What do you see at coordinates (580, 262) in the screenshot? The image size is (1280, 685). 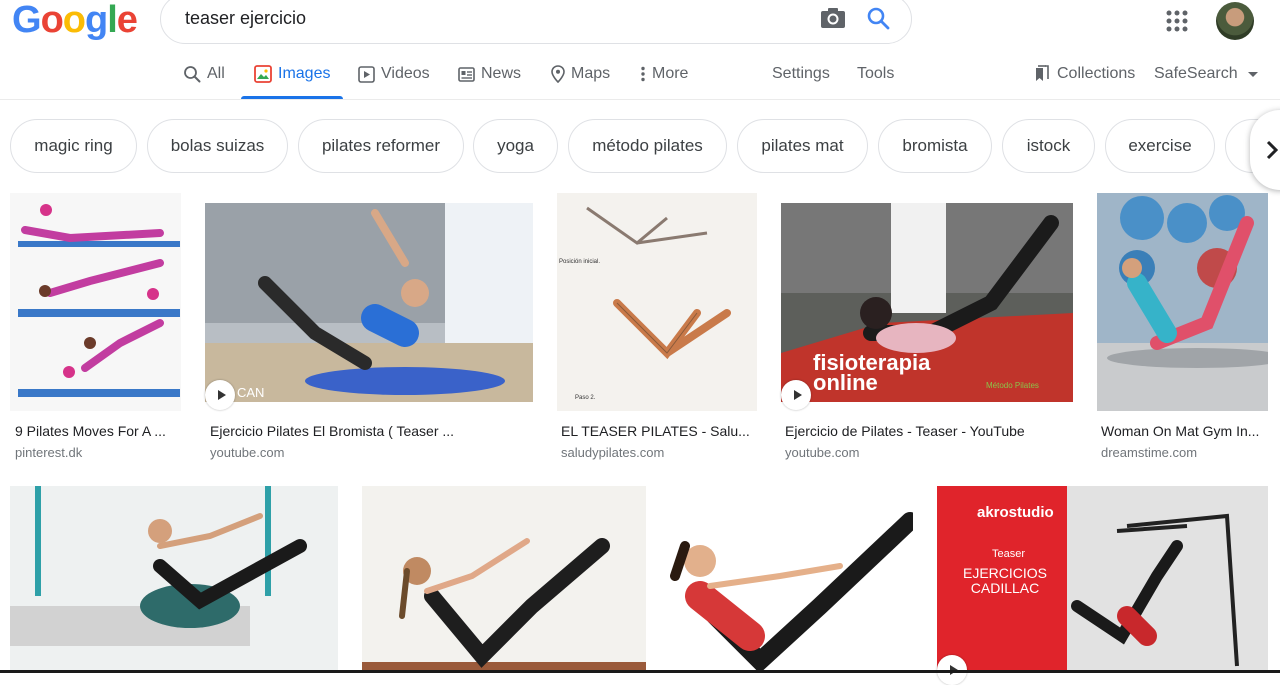 I see `diagram-label: Posición inicial.` at bounding box center [580, 262].